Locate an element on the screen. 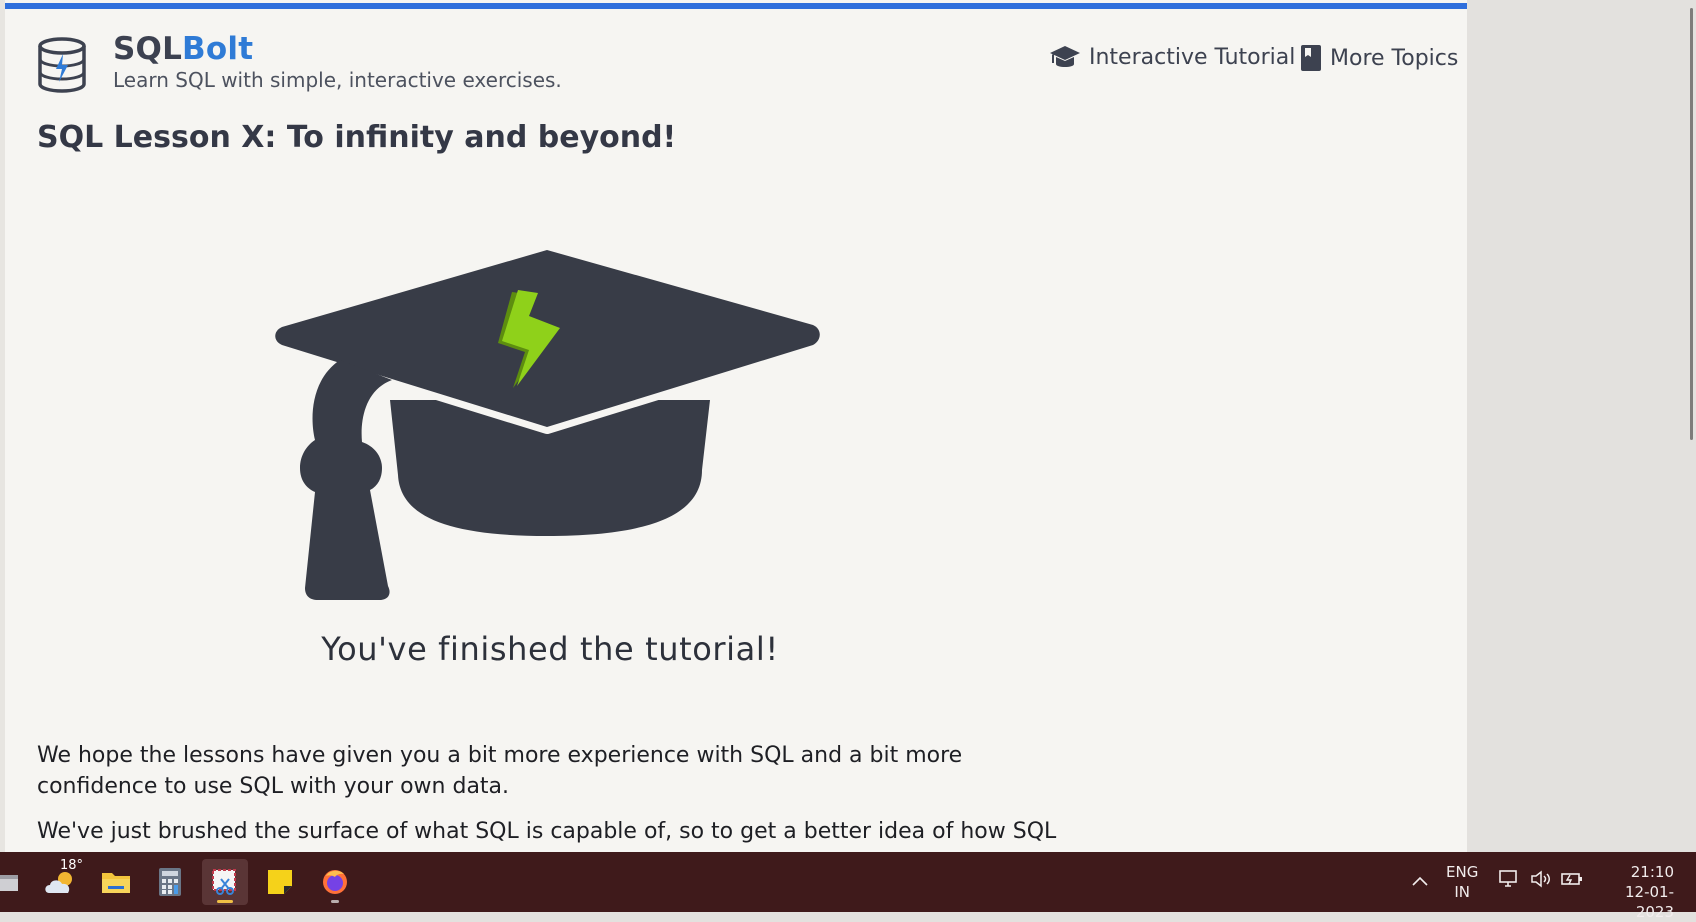  top-accent-bar is located at coordinates (736, 6).